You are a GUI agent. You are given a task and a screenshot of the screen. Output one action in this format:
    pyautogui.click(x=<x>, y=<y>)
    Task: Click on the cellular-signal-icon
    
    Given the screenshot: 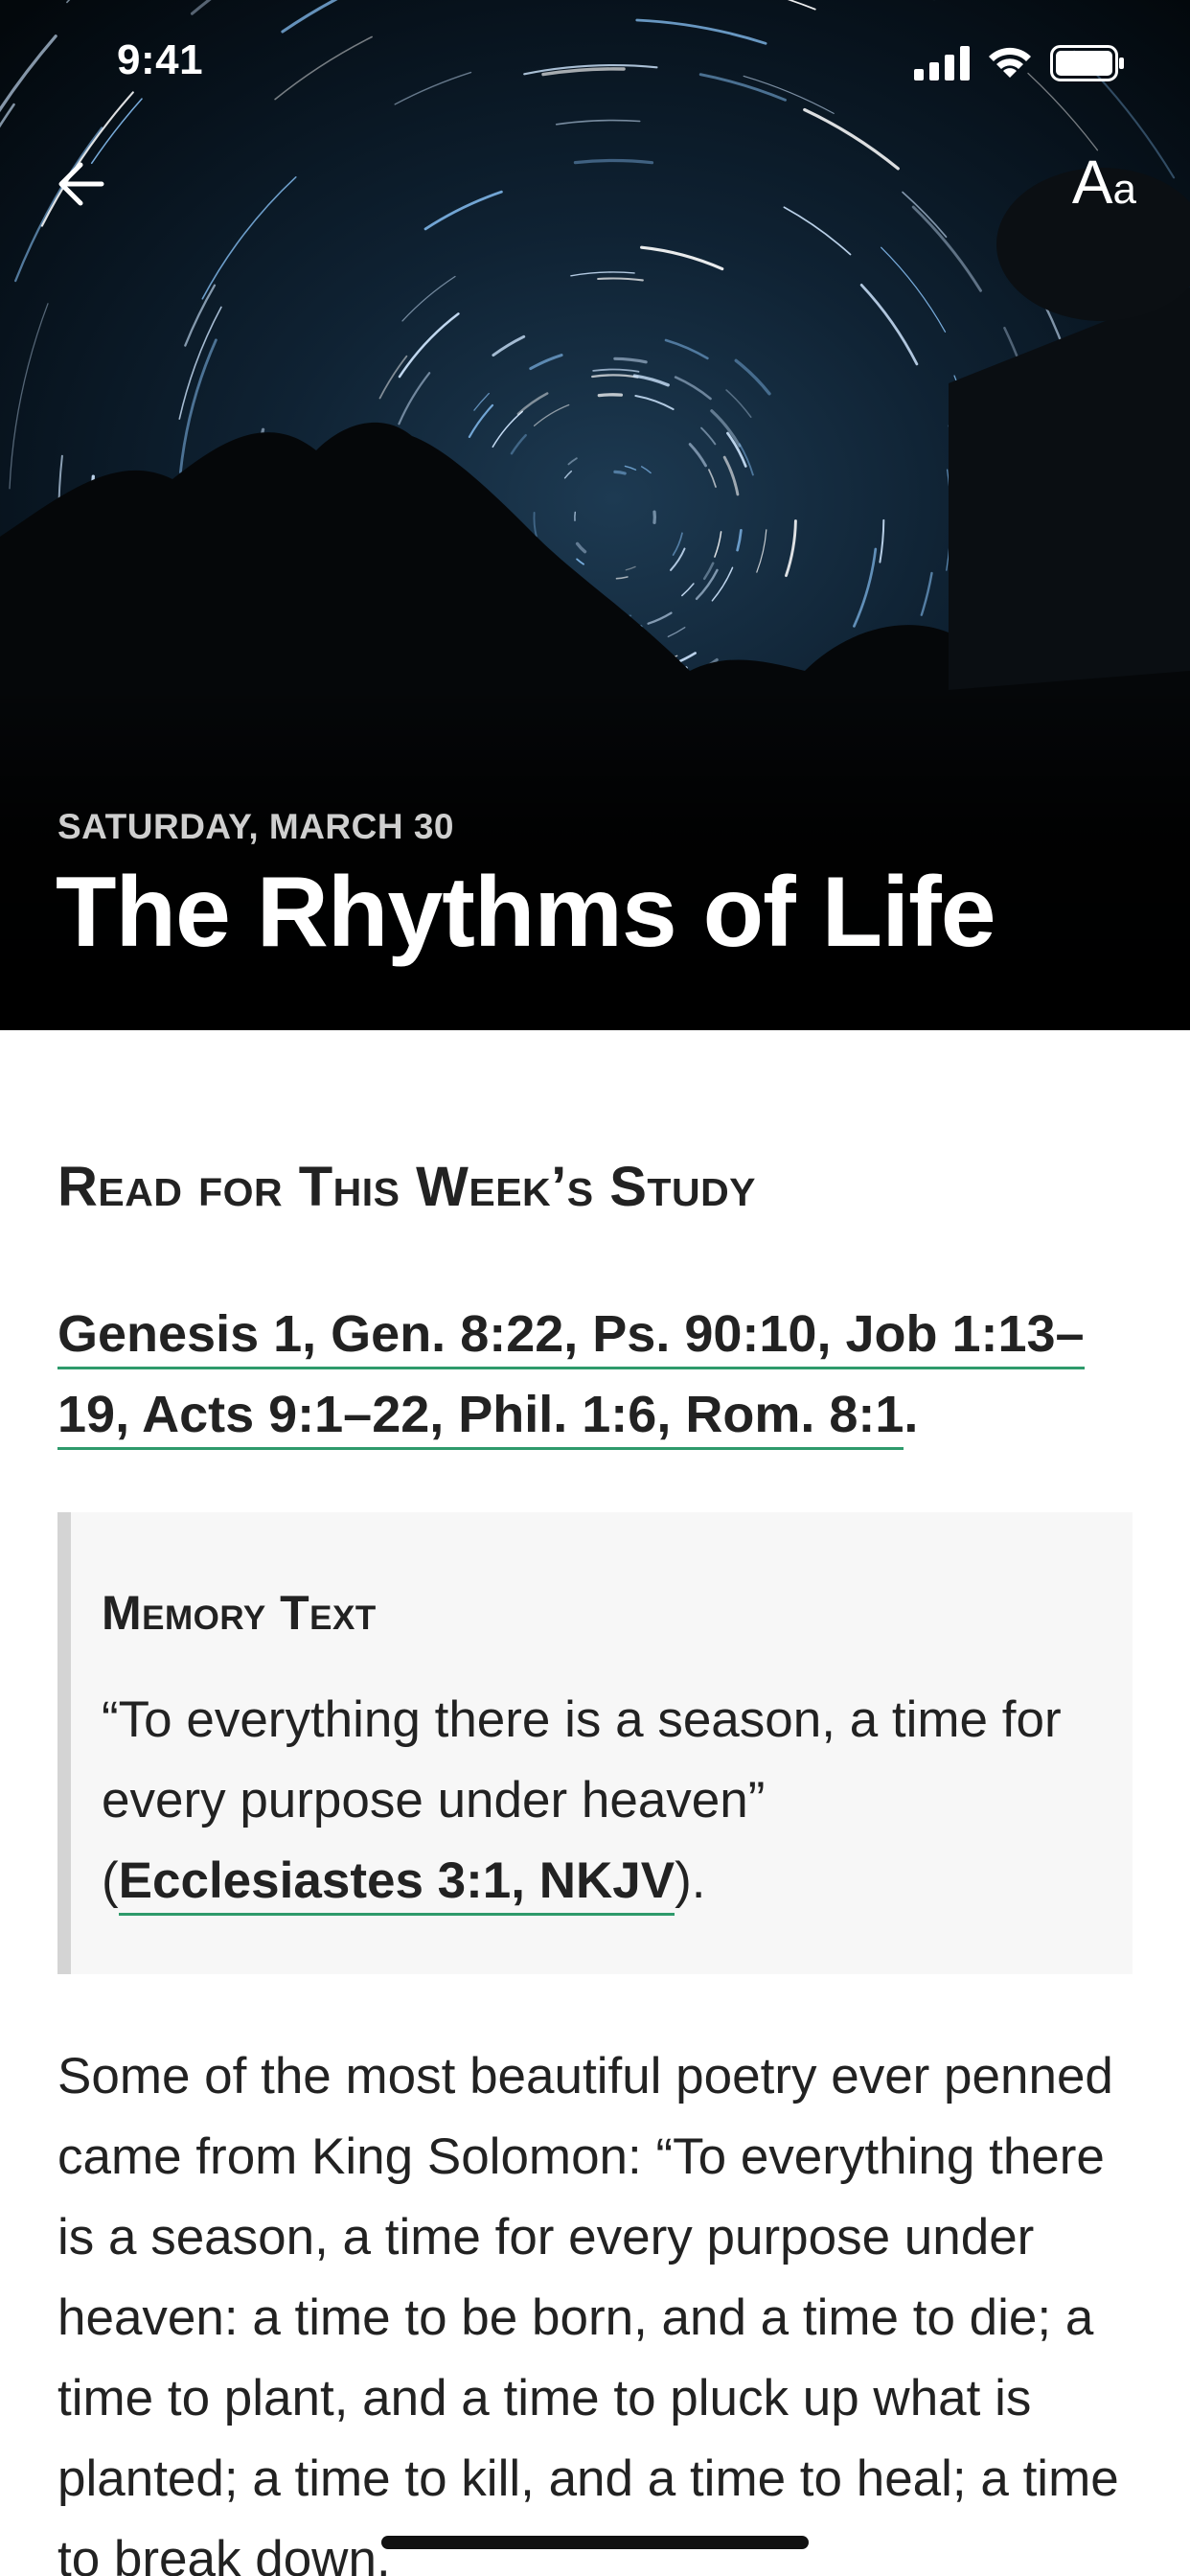 What is the action you would take?
    pyautogui.click(x=942, y=63)
    